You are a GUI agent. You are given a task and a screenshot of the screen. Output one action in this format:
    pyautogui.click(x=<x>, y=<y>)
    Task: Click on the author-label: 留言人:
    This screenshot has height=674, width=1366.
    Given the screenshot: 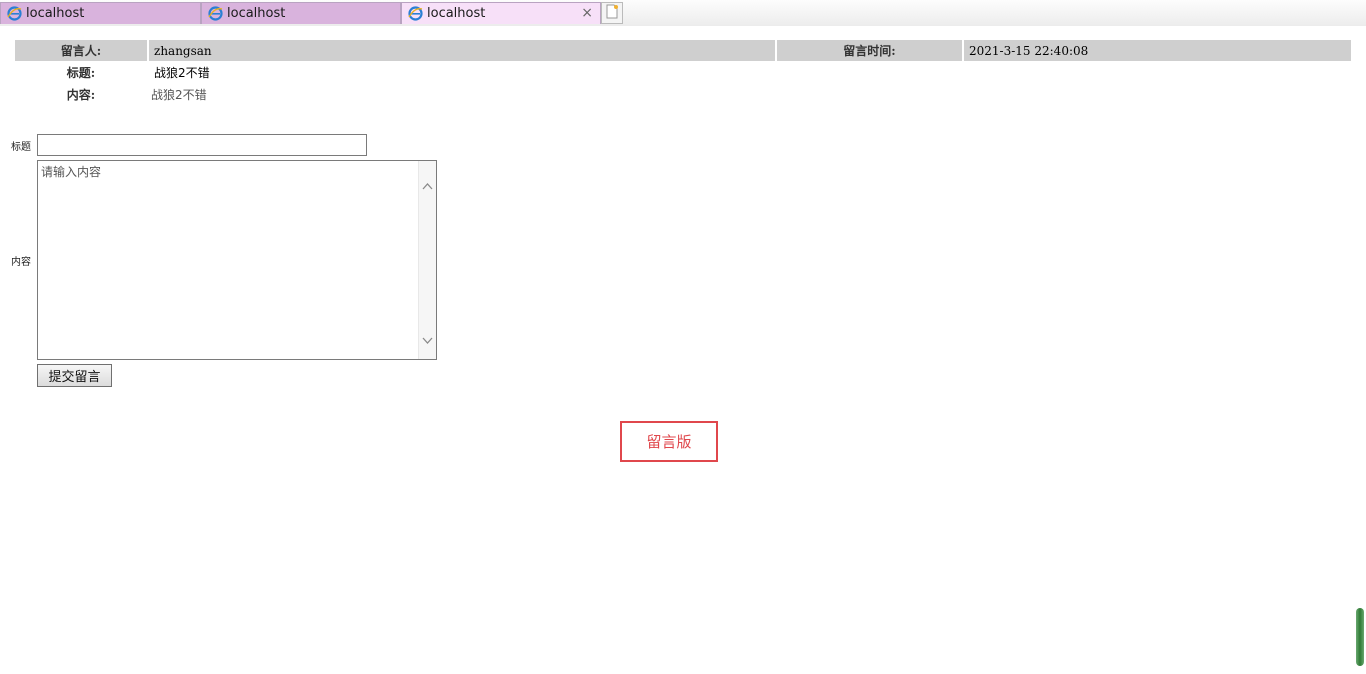 What is the action you would take?
    pyautogui.click(x=81, y=50)
    